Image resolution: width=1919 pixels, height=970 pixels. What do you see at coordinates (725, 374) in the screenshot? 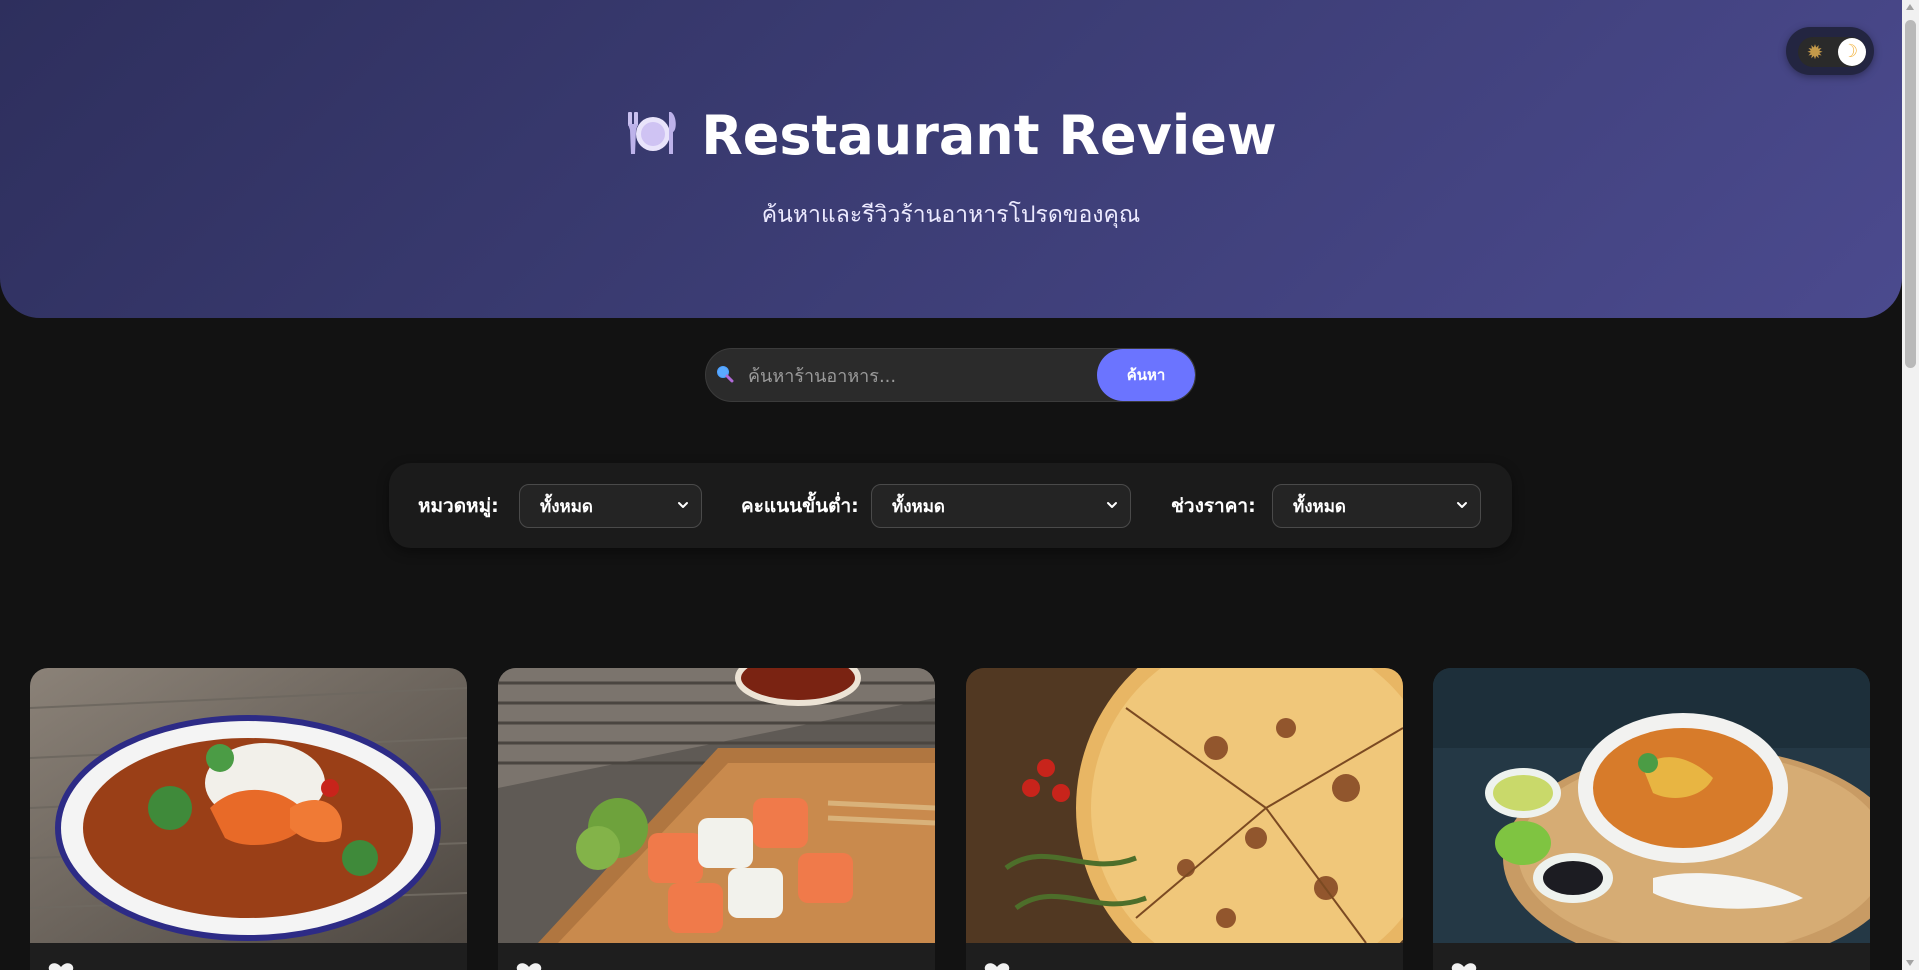
I see `search-icon` at bounding box center [725, 374].